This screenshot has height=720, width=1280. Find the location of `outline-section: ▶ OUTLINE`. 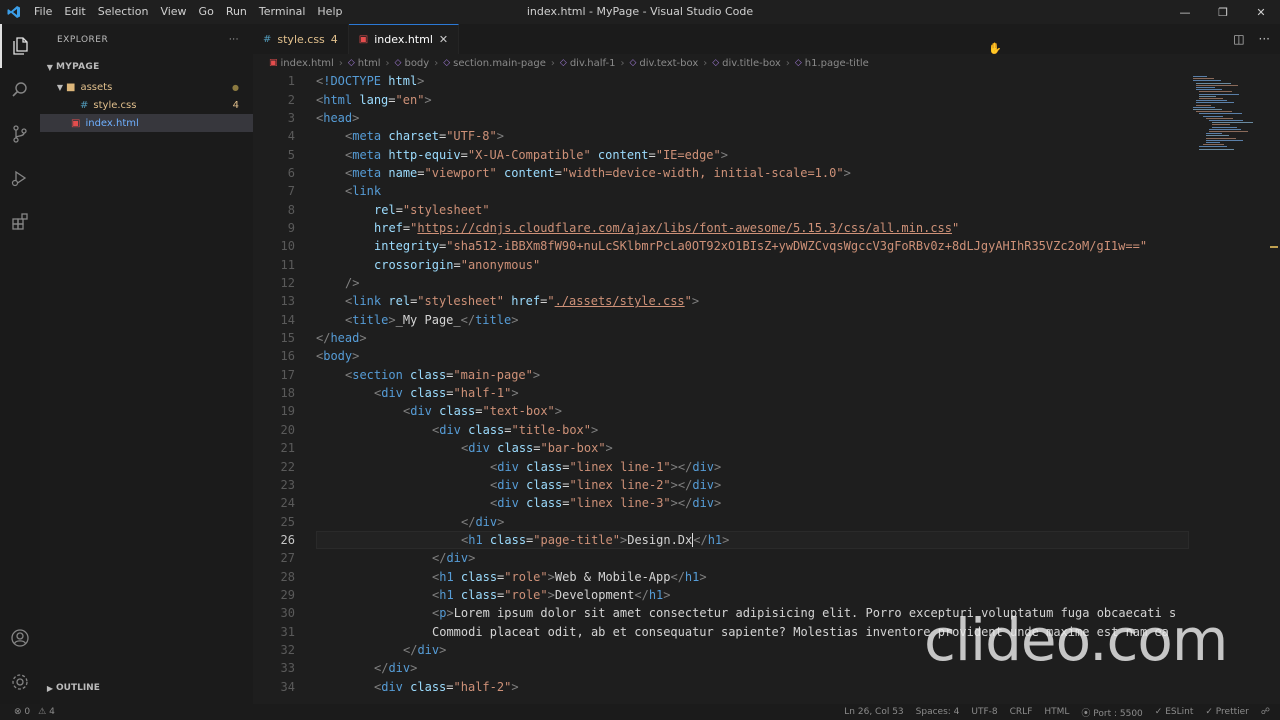

outline-section: ▶ OUTLINE is located at coordinates (146, 688).